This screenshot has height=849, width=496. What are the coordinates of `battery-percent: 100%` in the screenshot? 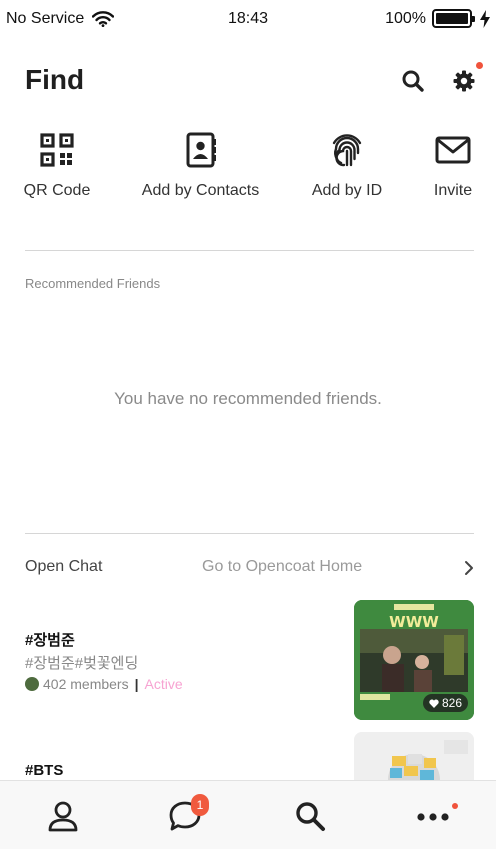 It's located at (405, 18).